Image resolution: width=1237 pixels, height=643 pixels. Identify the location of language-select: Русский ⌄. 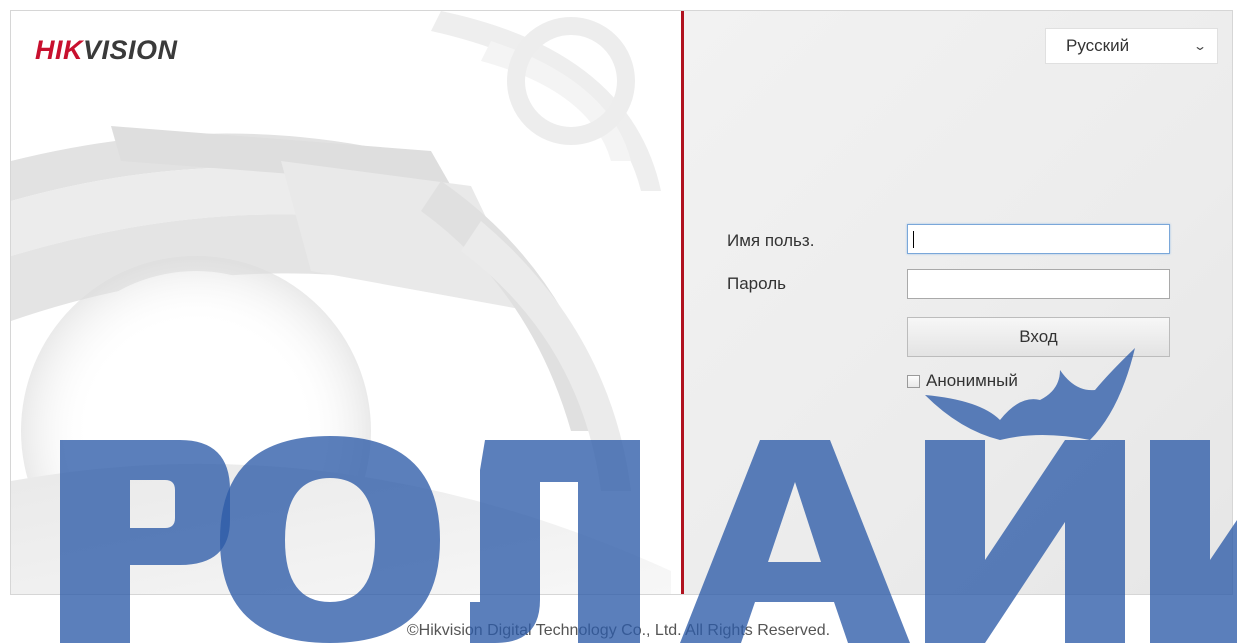
(1131, 46).